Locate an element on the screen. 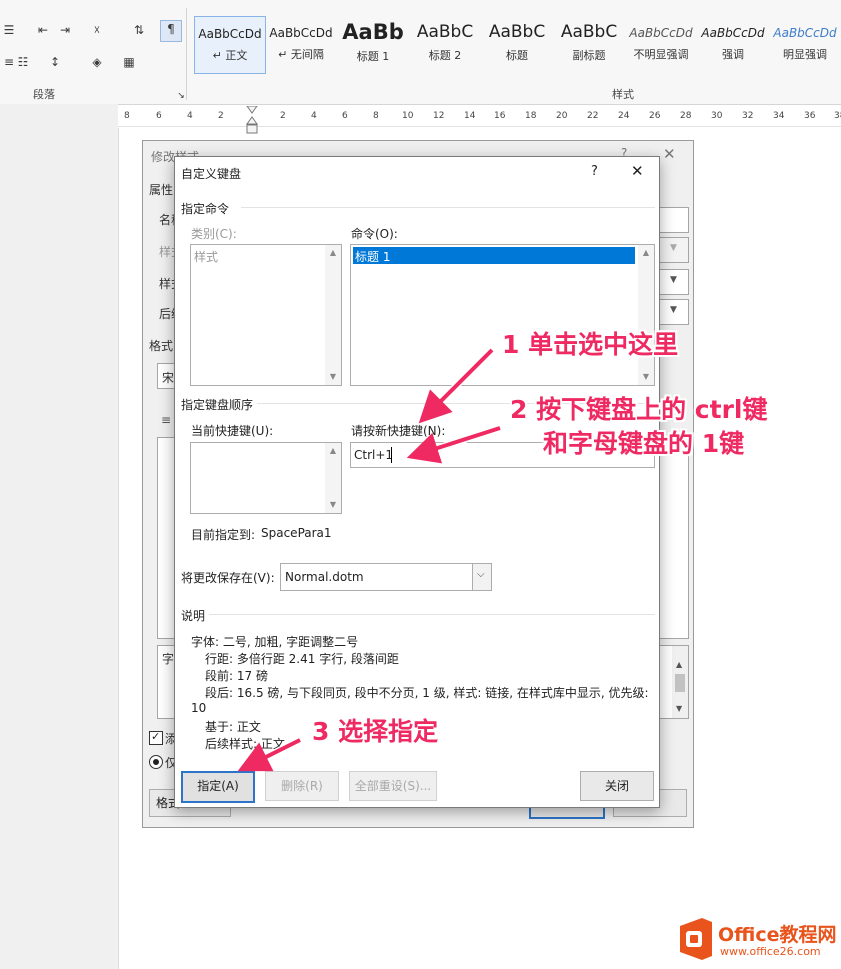 This screenshot has width=841, height=969. line-spacing-icon: ↕ is located at coordinates (55, 62).